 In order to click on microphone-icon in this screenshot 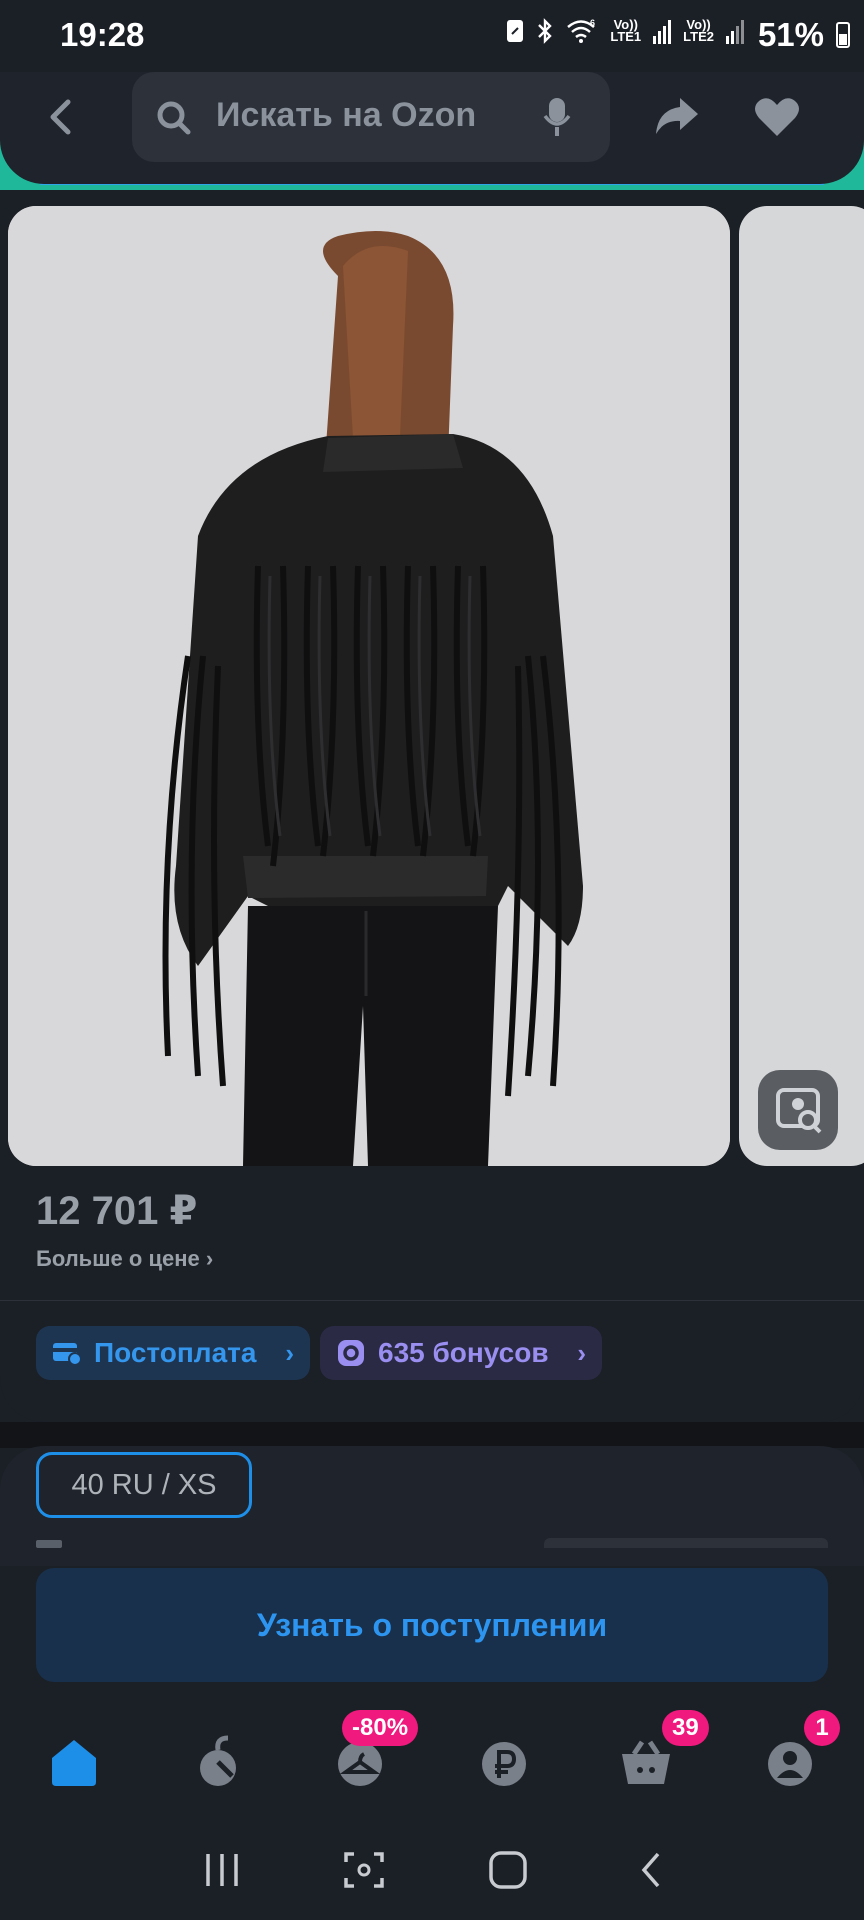, I will do `click(557, 117)`.